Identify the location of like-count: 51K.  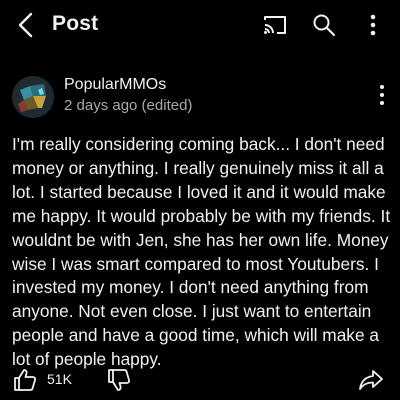
(59, 379).